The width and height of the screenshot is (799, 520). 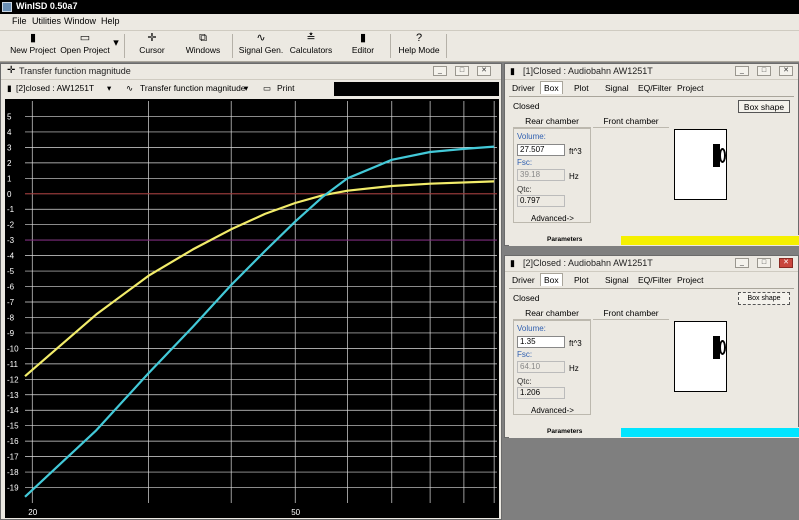 I want to click on fsc-label: Fsc:, so click(x=525, y=162).